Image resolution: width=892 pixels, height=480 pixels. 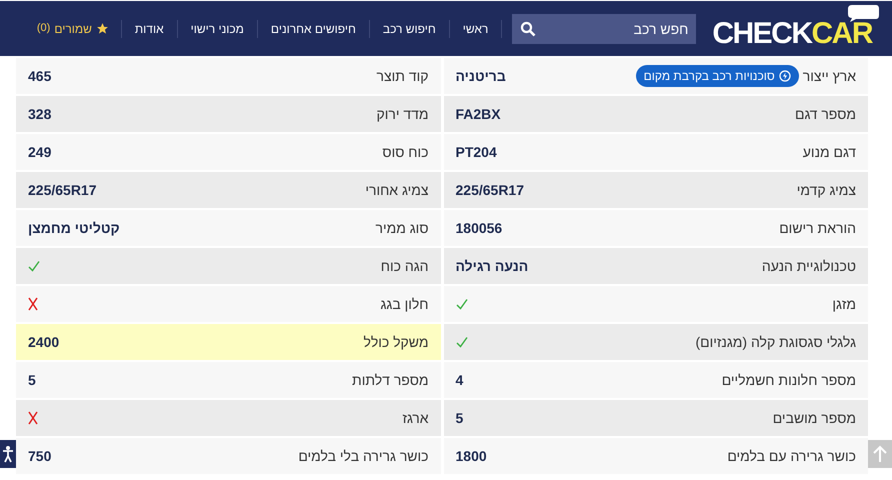 I want to click on spec-label: ארץ ייצור, so click(x=829, y=76).